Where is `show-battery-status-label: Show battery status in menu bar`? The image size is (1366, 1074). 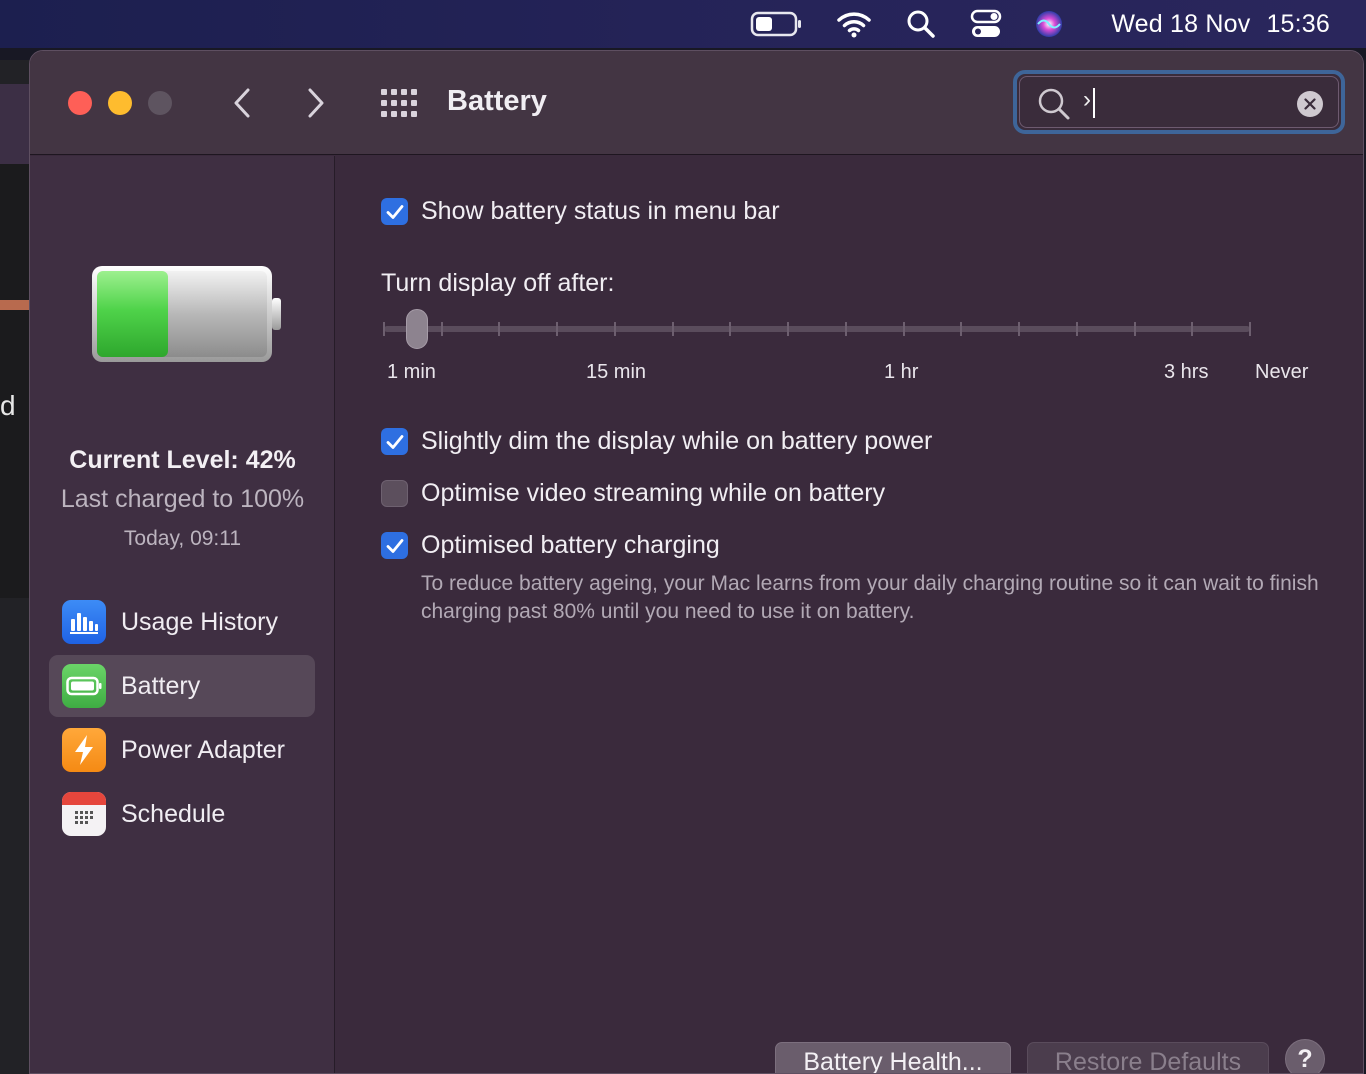 show-battery-status-label: Show battery status in menu bar is located at coordinates (600, 211).